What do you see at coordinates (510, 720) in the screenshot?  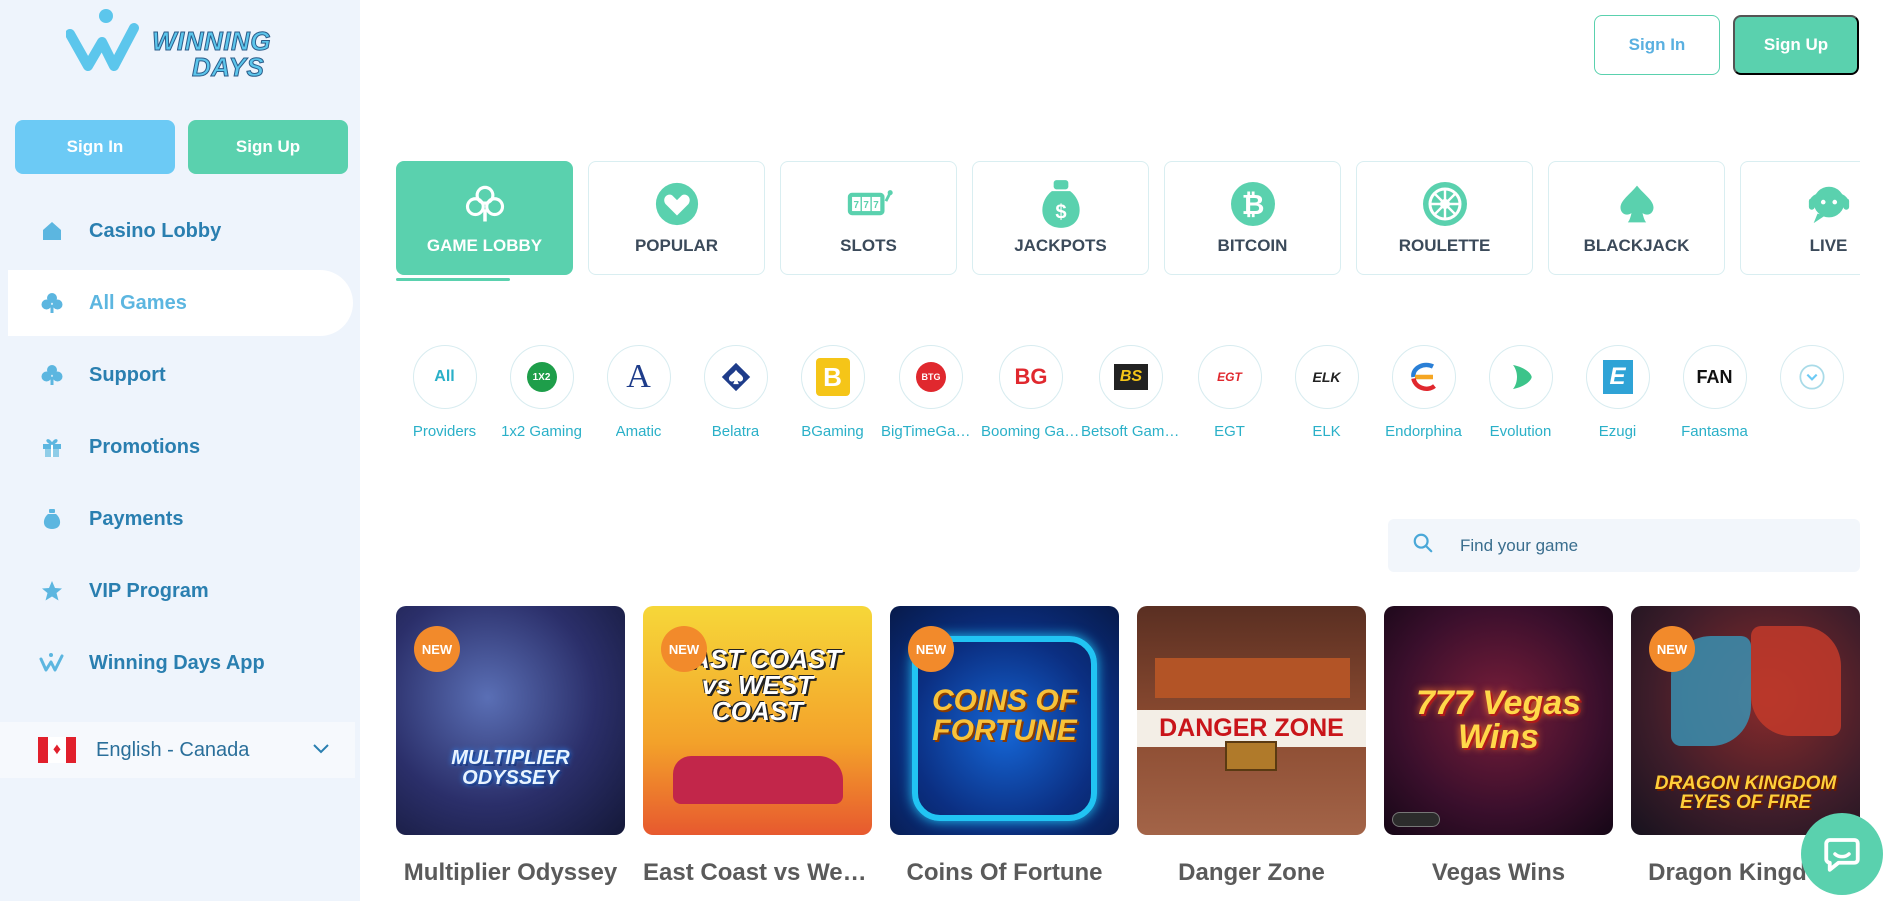 I see `game-thumbnail: MULTIPLIER ODYSSEY NEW` at bounding box center [510, 720].